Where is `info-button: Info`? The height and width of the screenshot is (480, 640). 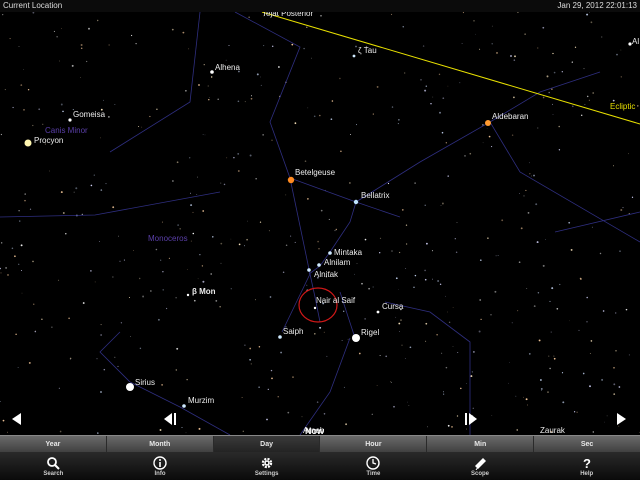 info-button: Info is located at coordinates (160, 466).